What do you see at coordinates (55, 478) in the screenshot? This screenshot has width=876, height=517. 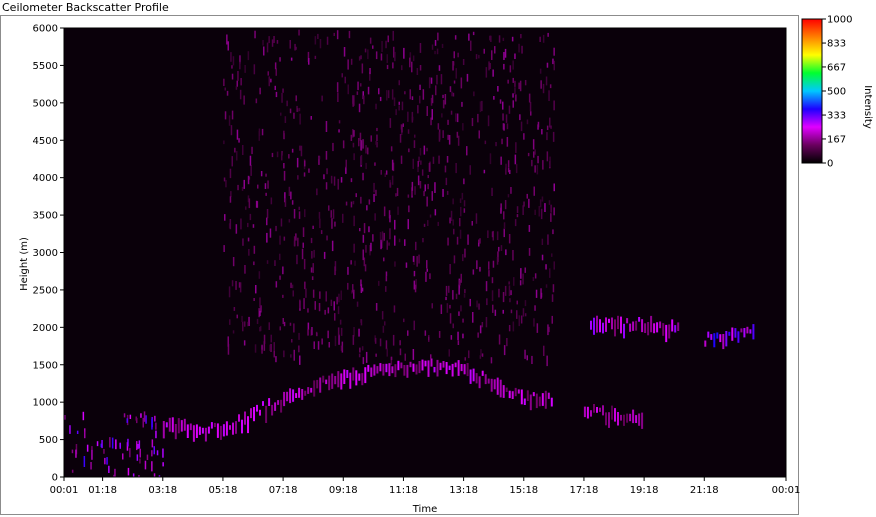 I see `y-tick-label: 0` at bounding box center [55, 478].